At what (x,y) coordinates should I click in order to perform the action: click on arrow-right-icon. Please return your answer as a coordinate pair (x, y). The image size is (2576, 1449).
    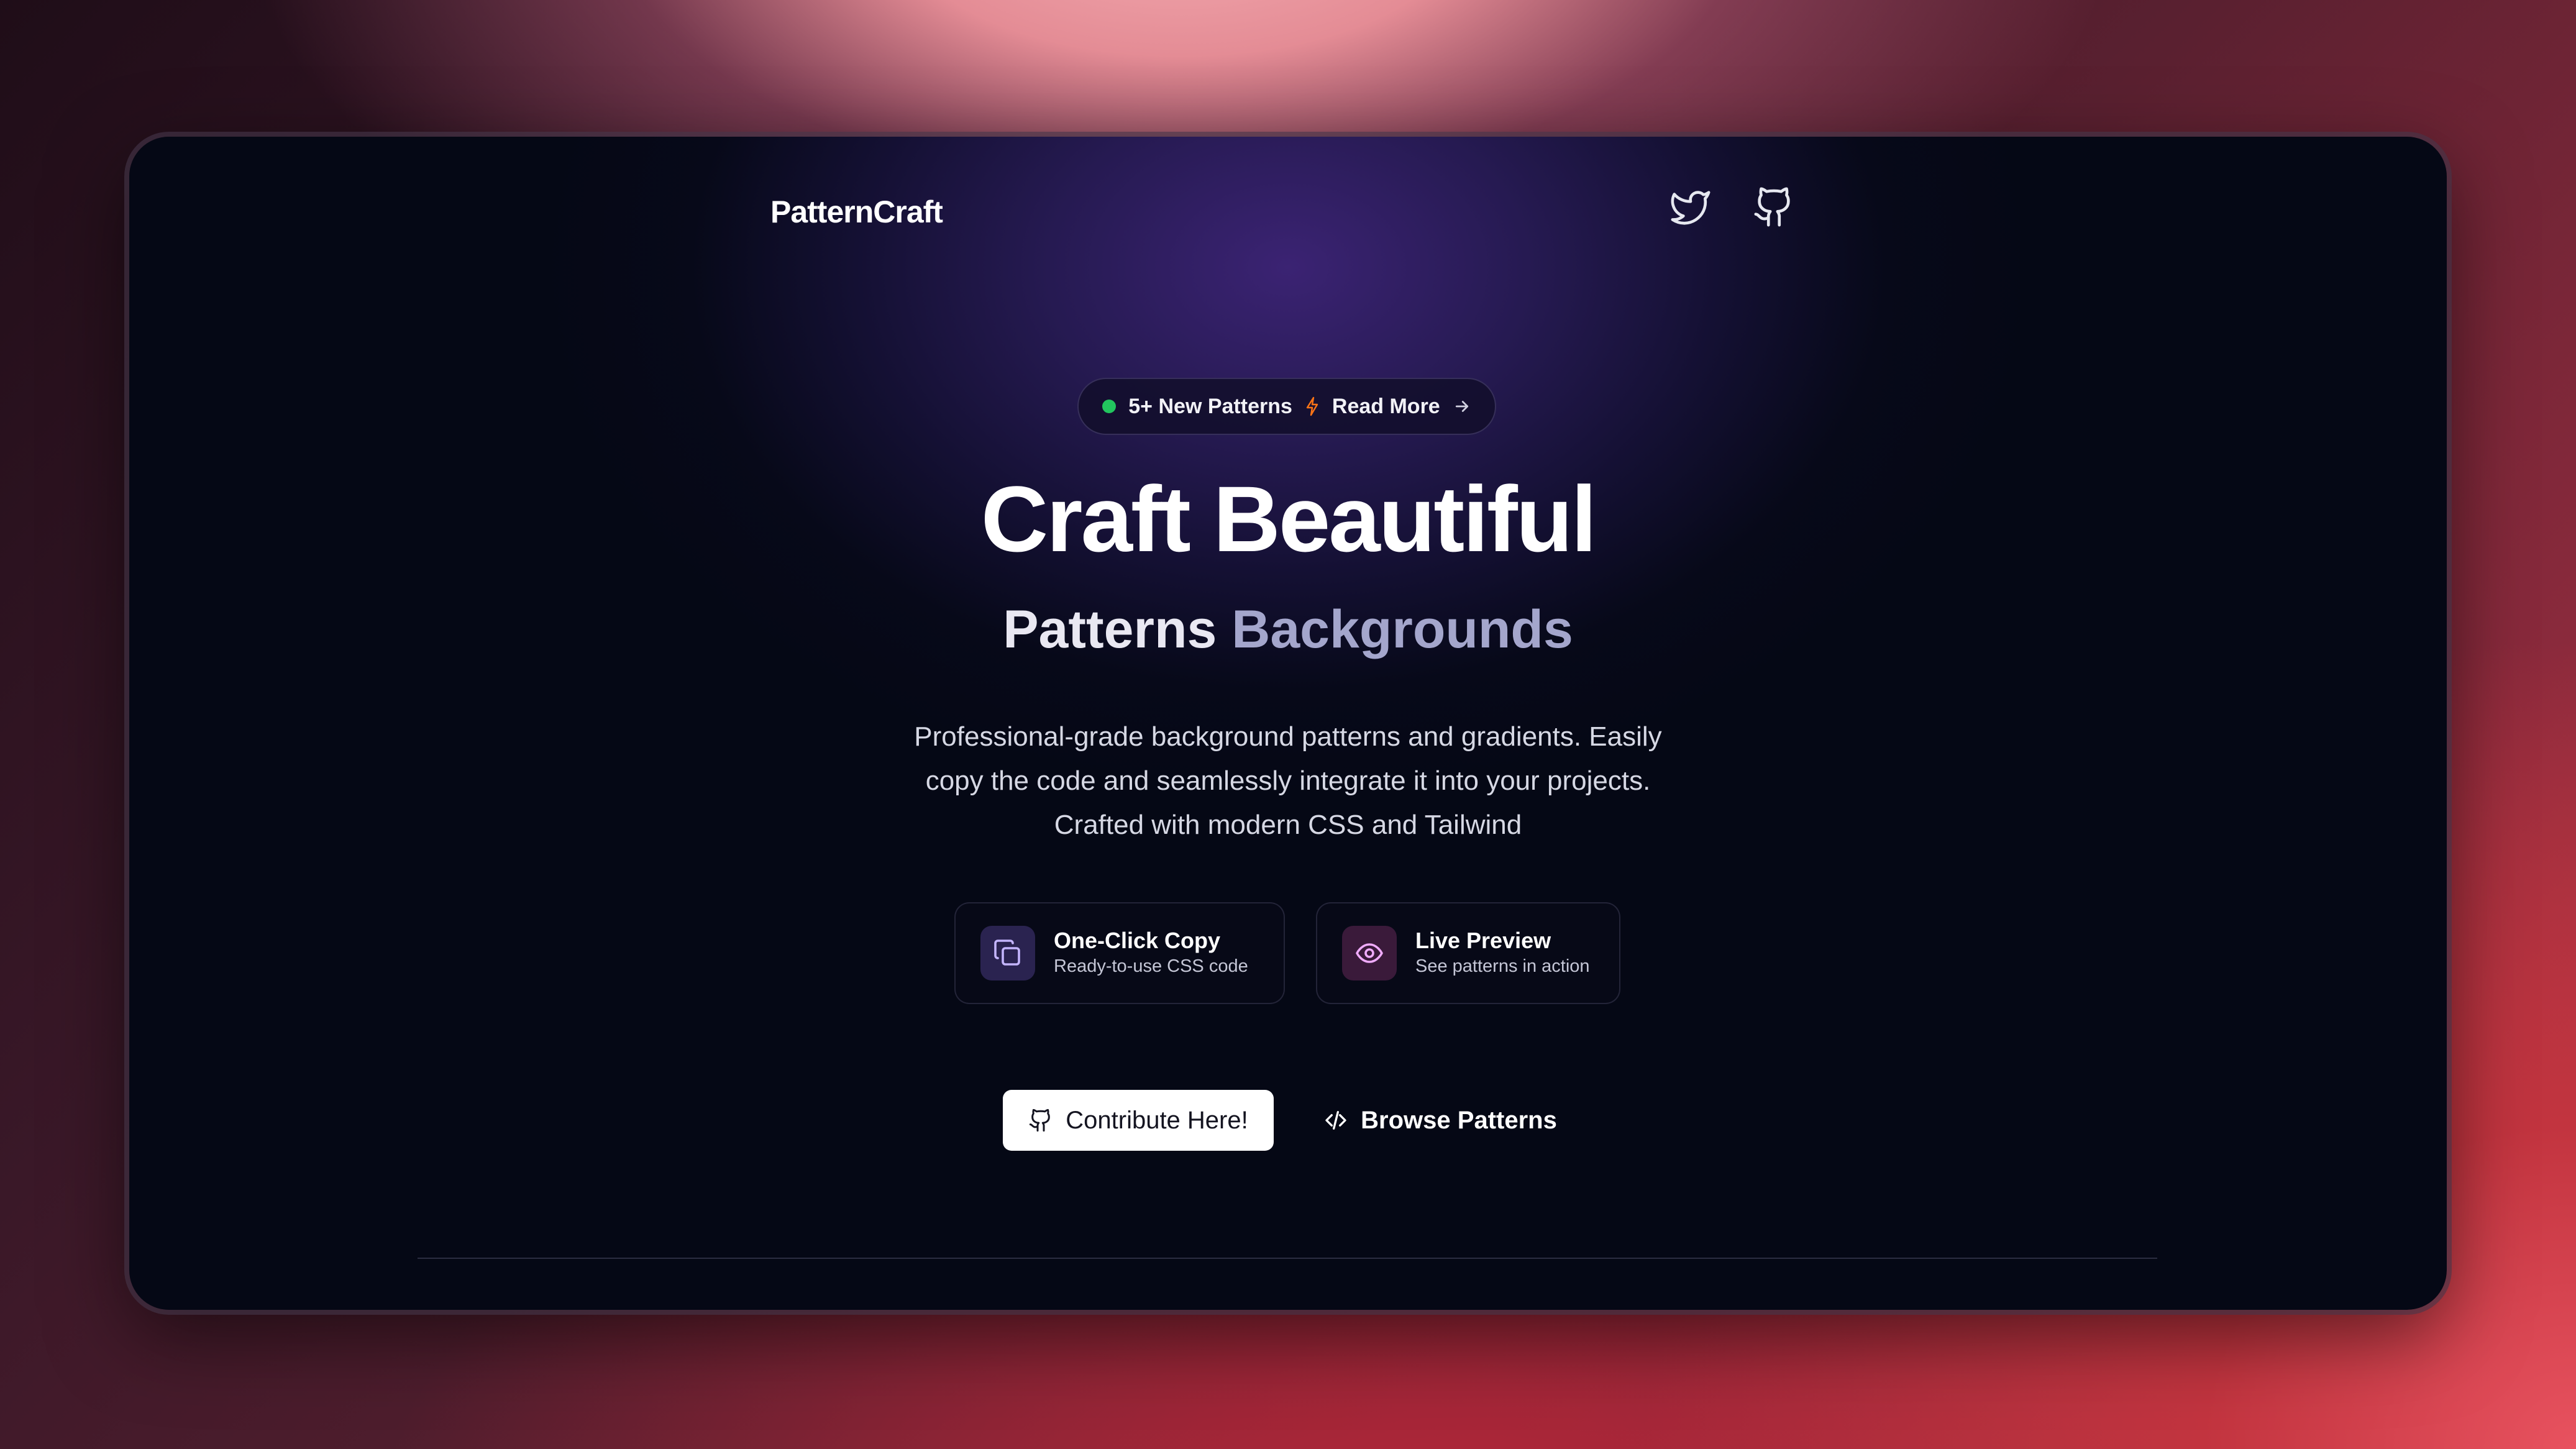
    Looking at the image, I should click on (1462, 406).